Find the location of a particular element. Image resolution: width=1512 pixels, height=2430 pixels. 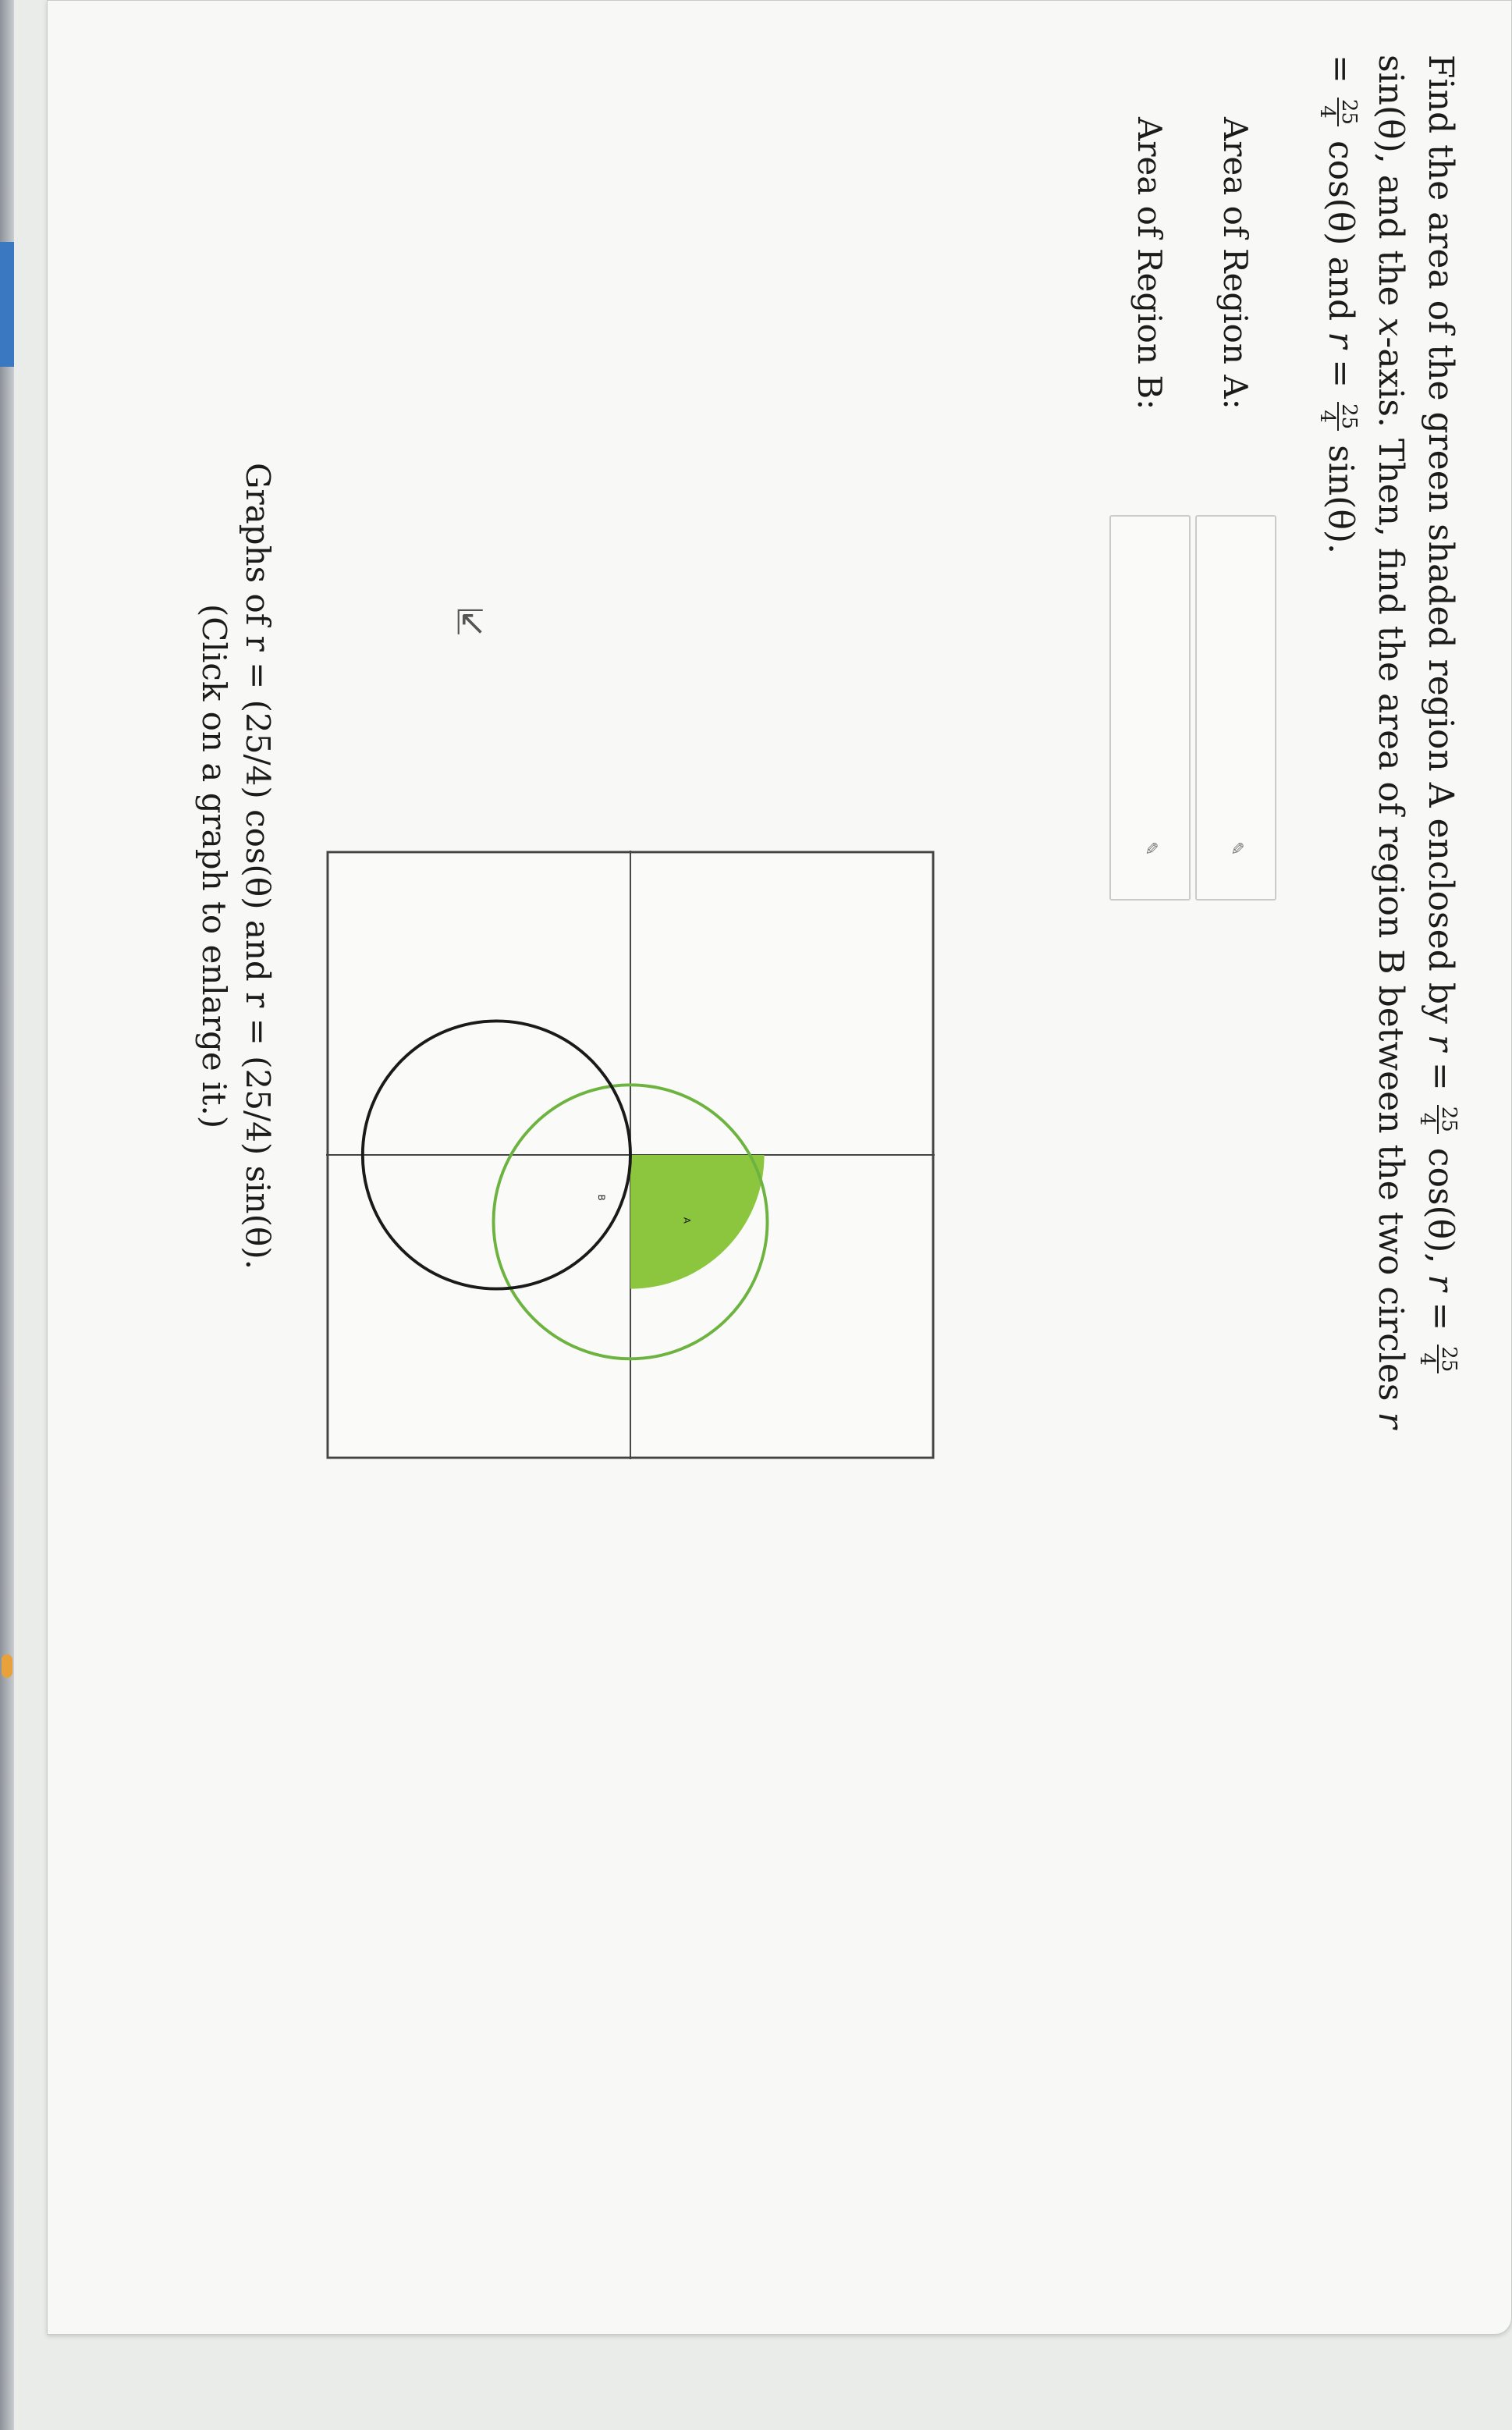

label-b: B is located at coordinates (602, 1198).